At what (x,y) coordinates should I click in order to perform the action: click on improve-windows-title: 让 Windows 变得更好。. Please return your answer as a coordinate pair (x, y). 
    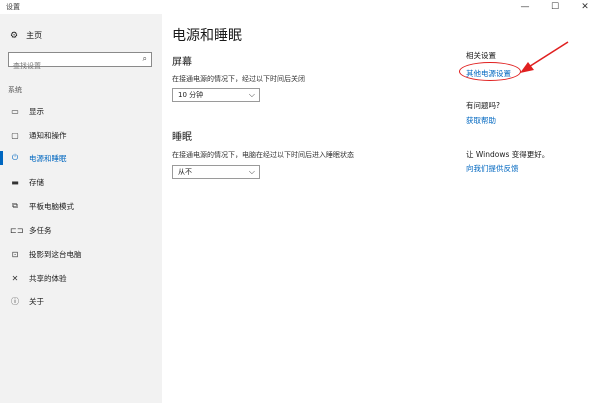
    Looking at the image, I should click on (508, 154).